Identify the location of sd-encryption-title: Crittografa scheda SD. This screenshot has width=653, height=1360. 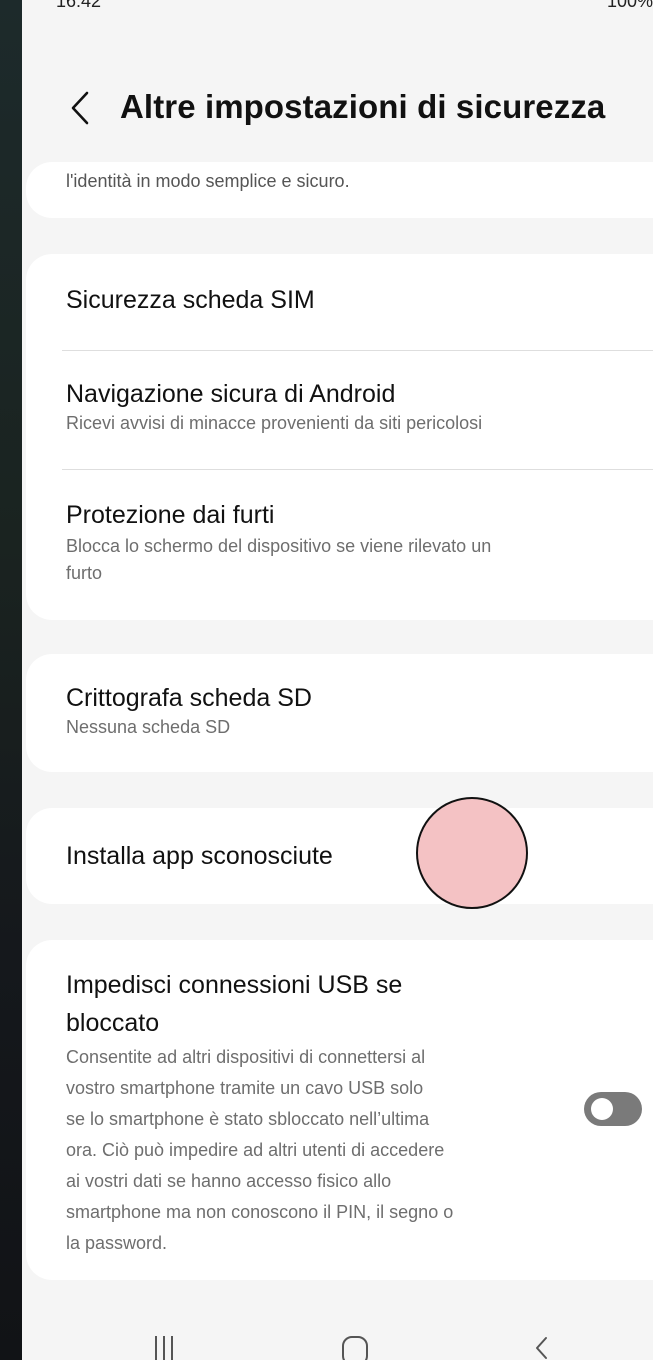
(189, 698).